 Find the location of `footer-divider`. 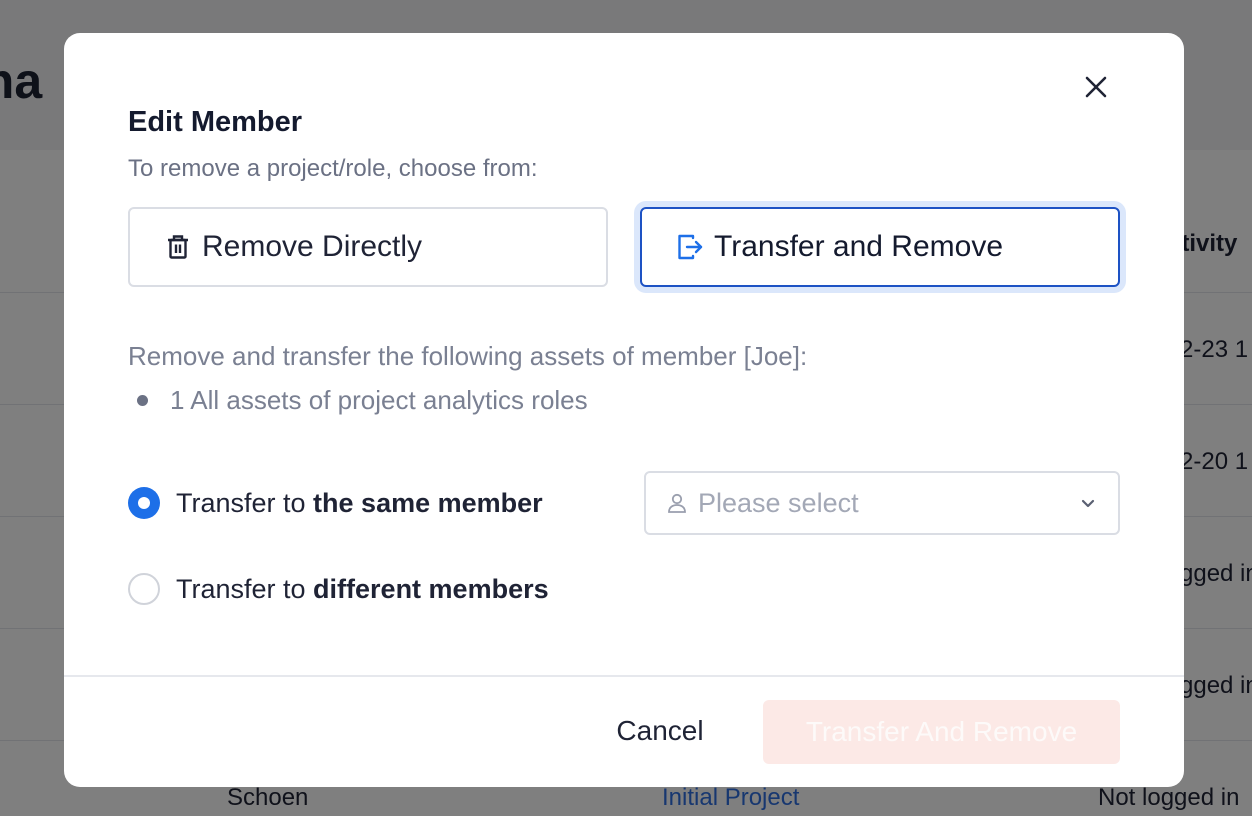

footer-divider is located at coordinates (624, 676).